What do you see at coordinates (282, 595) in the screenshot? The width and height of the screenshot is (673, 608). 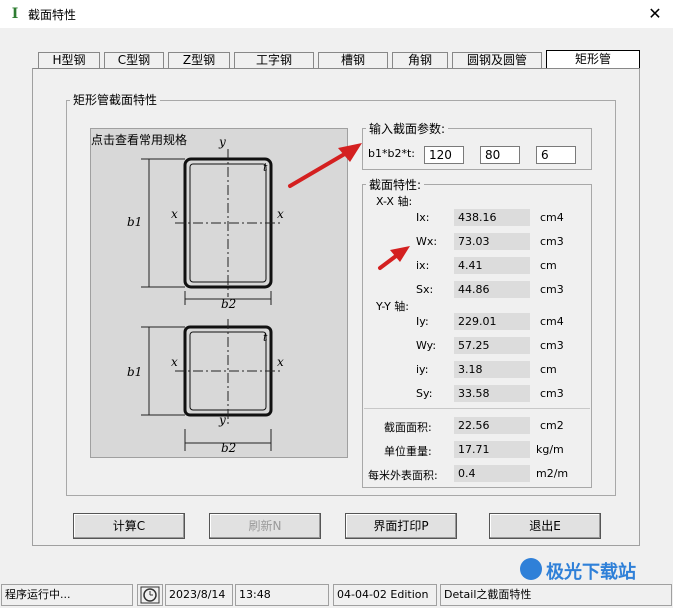 I see `status-time: 13:48` at bounding box center [282, 595].